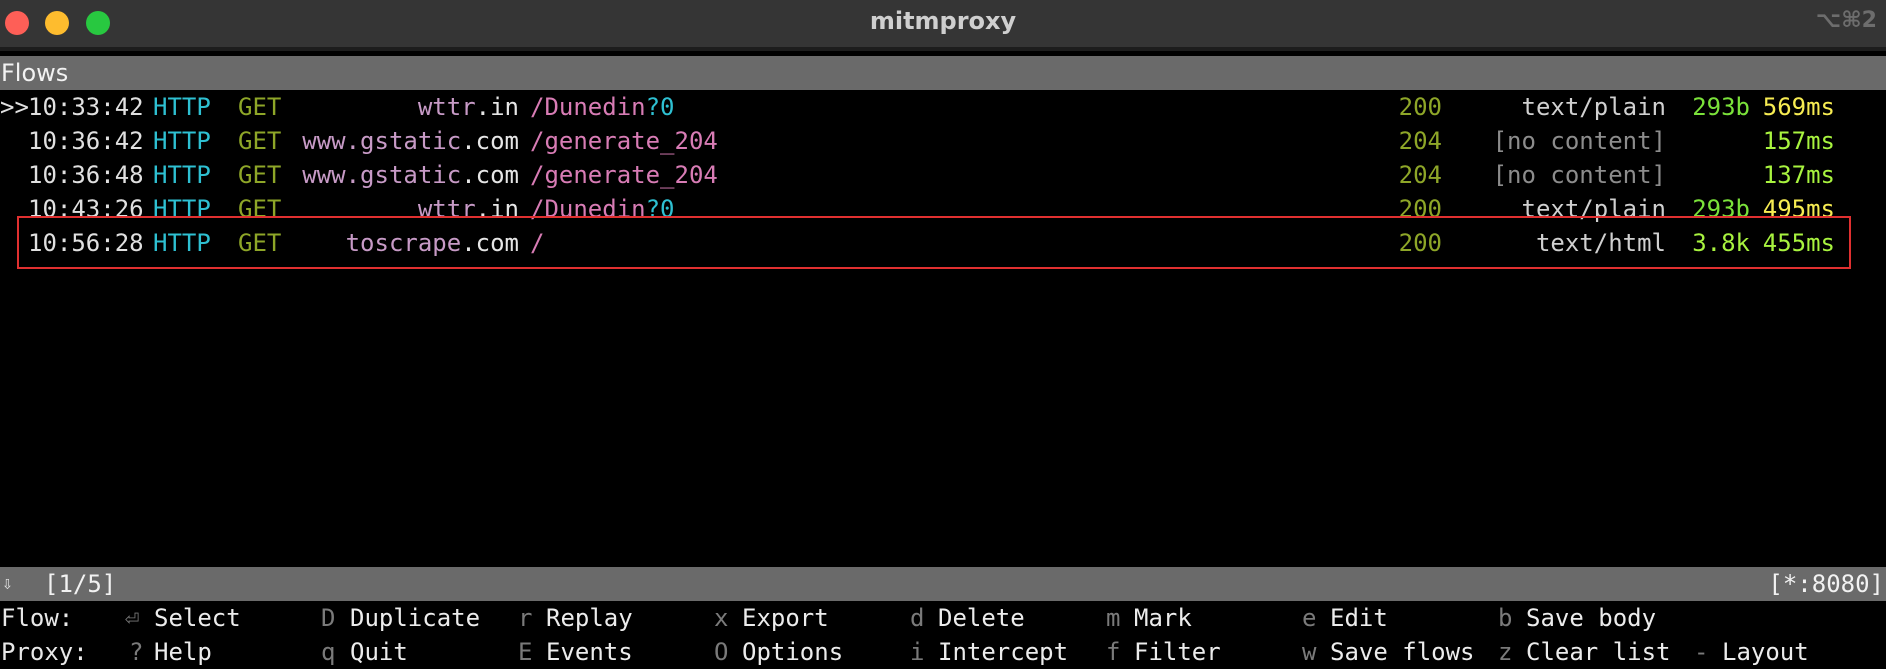 The width and height of the screenshot is (1886, 669). I want to click on action-mark: Mark, so click(1163, 618).